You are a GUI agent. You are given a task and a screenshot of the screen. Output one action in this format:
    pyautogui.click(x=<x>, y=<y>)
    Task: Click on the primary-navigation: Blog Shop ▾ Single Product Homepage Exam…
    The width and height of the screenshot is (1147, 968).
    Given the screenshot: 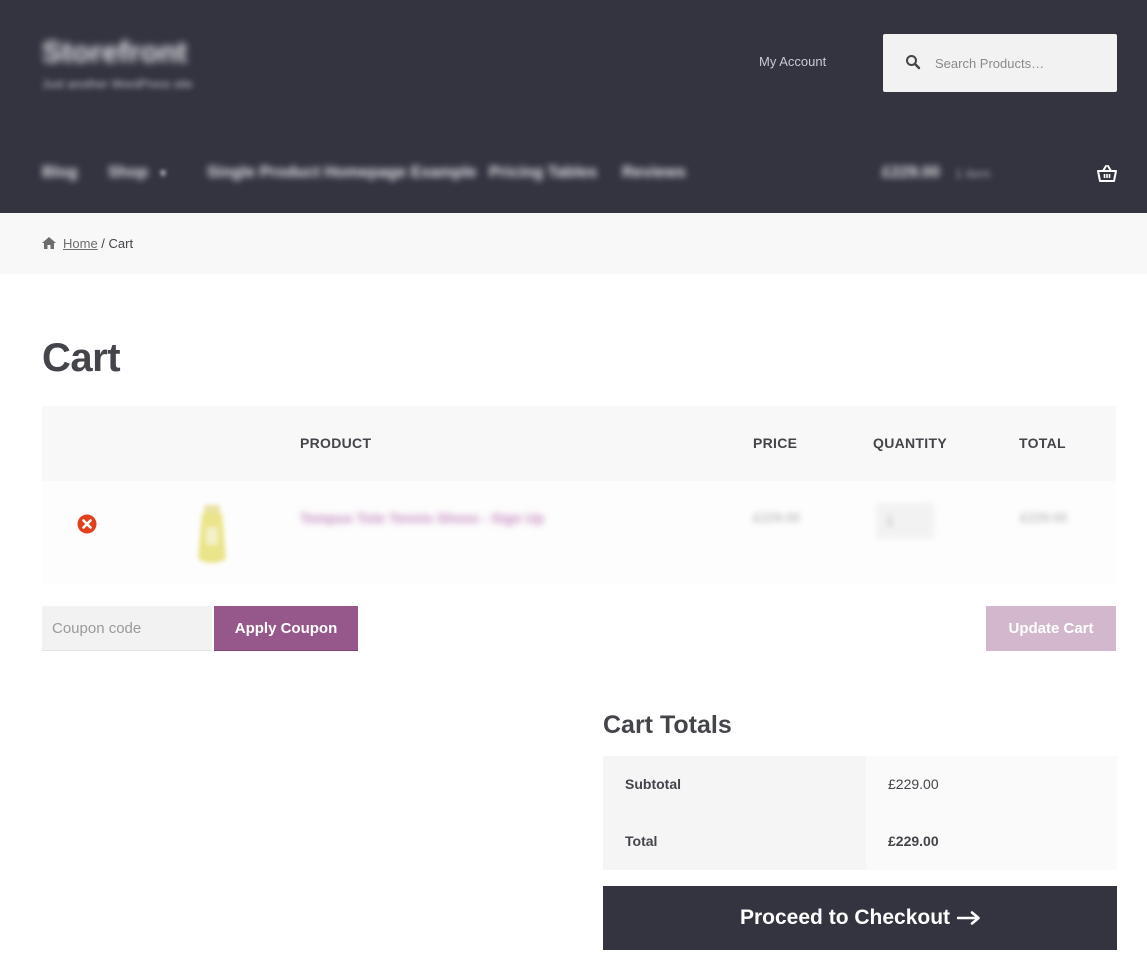 What is the action you would take?
    pyautogui.click(x=573, y=174)
    